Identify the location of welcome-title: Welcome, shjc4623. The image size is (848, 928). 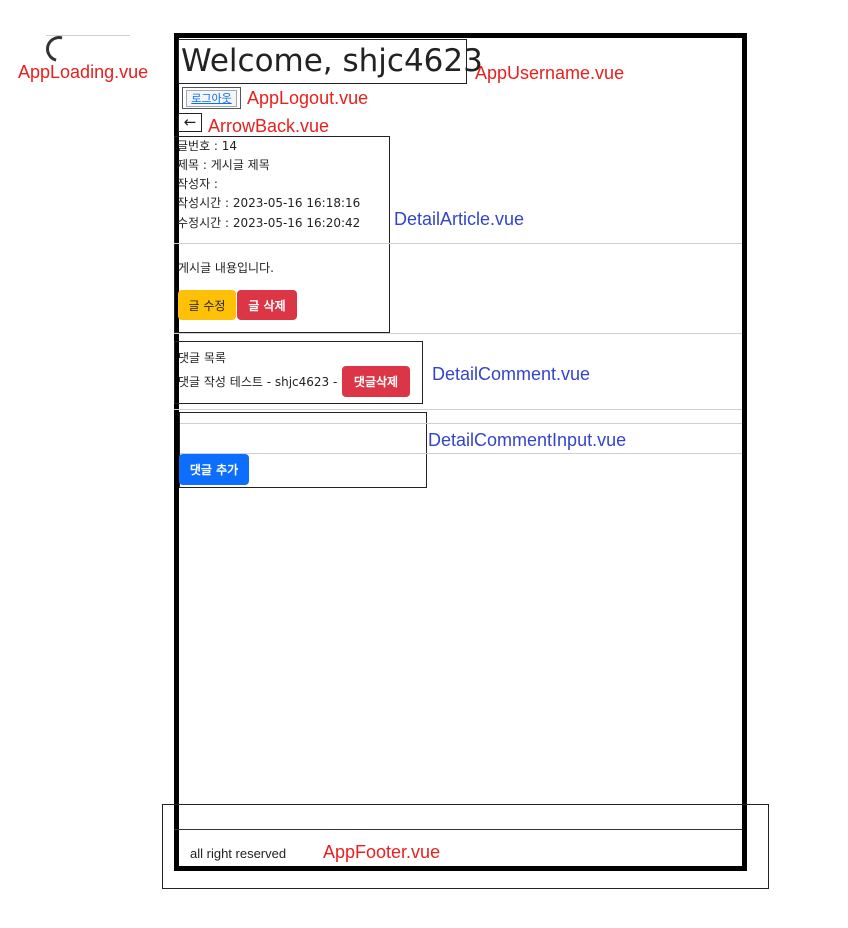
(330, 61).